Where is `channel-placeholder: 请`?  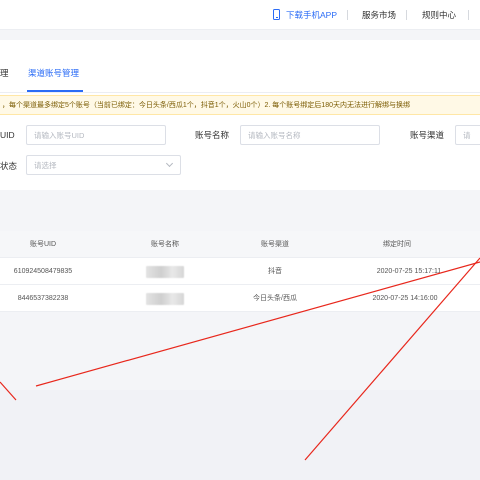 channel-placeholder: 请 is located at coordinates (467, 135).